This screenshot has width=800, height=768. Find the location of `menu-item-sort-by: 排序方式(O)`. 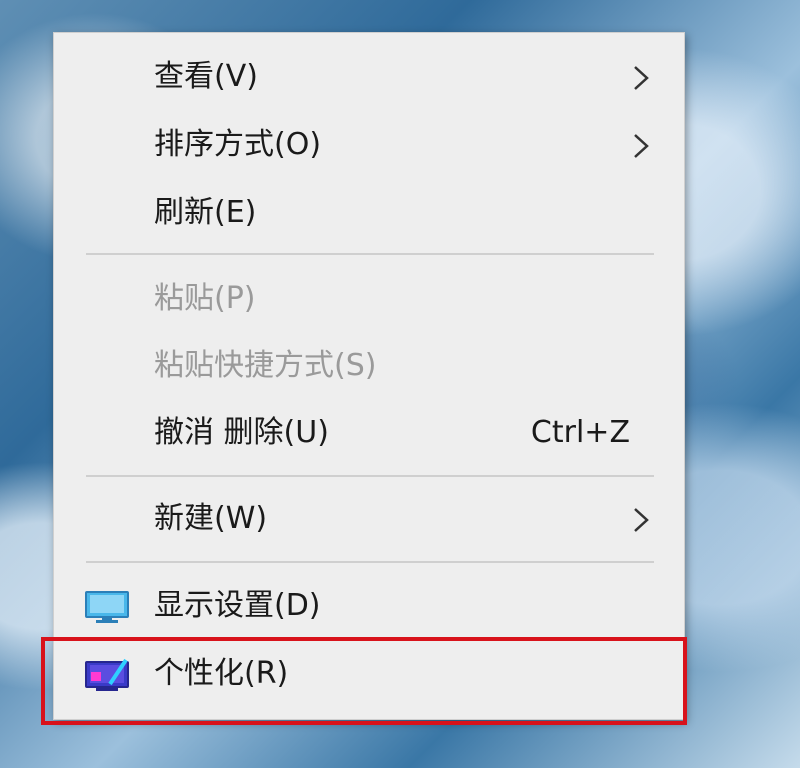

menu-item-sort-by: 排序方式(O) is located at coordinates (369, 145).